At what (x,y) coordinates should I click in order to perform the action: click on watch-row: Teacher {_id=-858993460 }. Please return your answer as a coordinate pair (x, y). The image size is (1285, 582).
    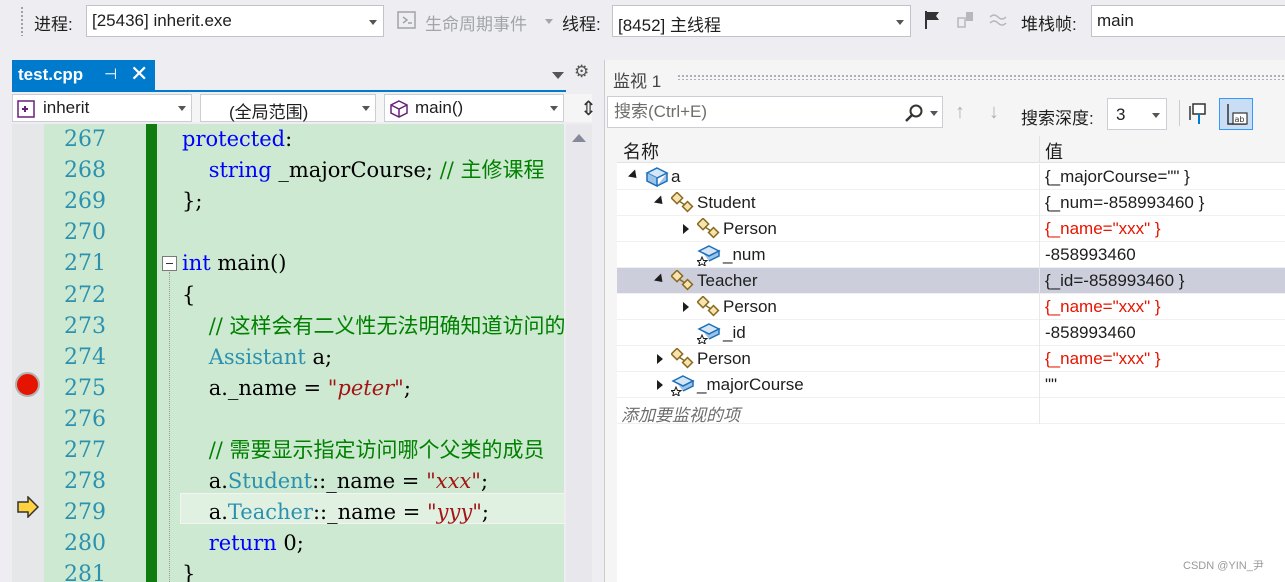
    Looking at the image, I should click on (951, 281).